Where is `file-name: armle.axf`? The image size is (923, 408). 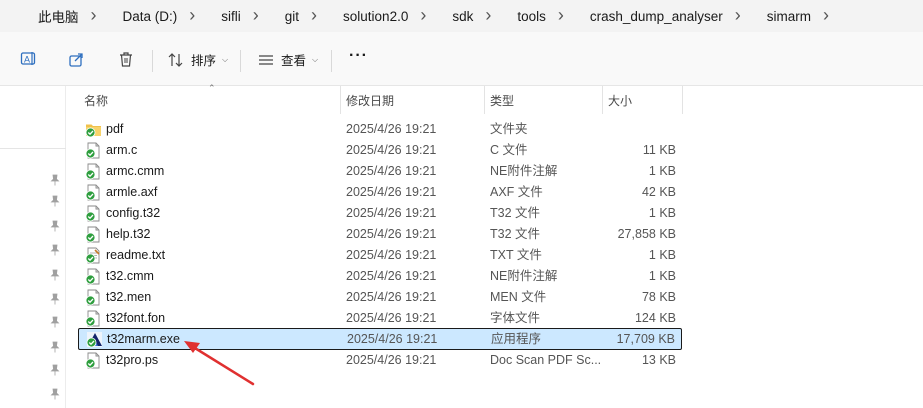
file-name: armle.axf is located at coordinates (132, 192).